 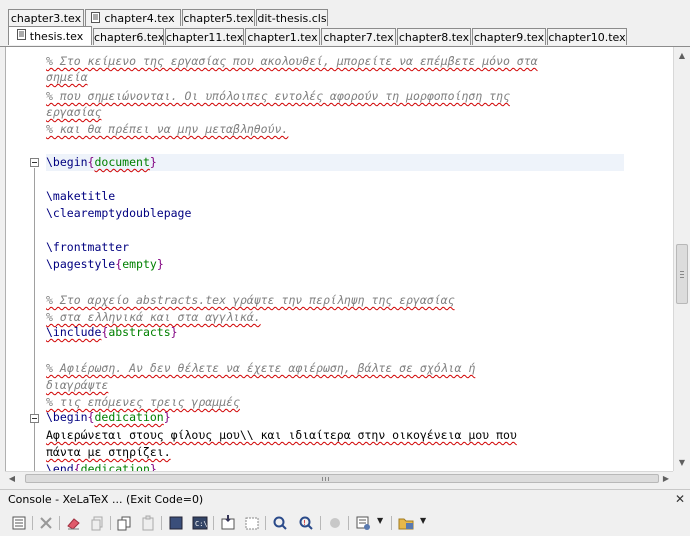 I want to click on search-icon, so click(x=280, y=523).